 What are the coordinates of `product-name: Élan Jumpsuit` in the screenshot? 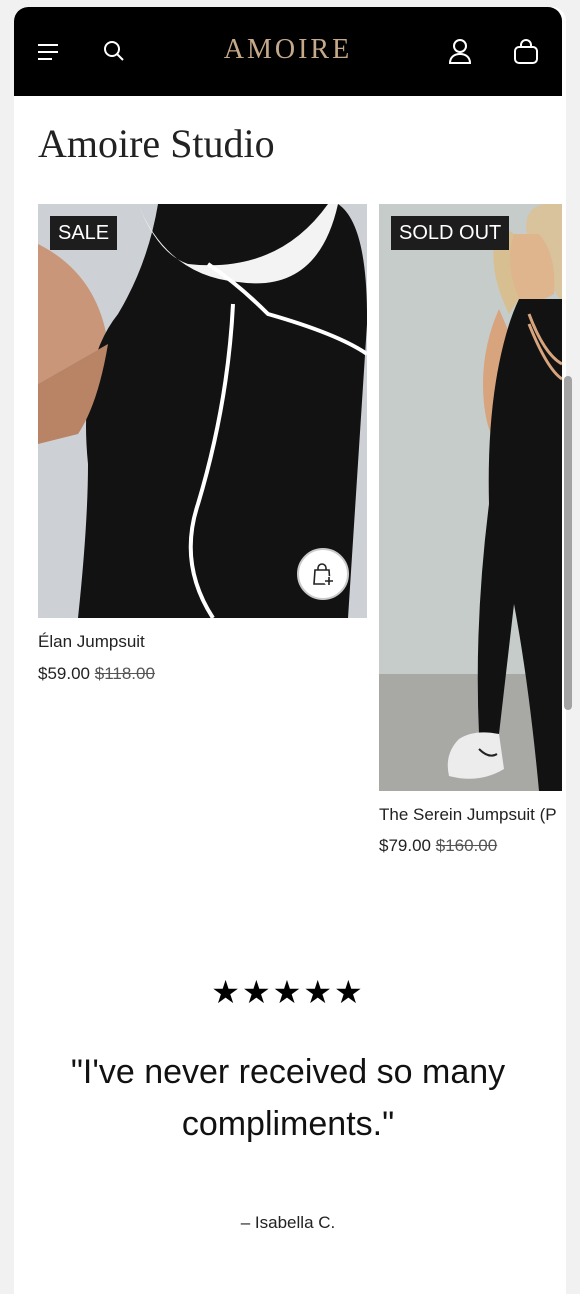 It's located at (91, 642).